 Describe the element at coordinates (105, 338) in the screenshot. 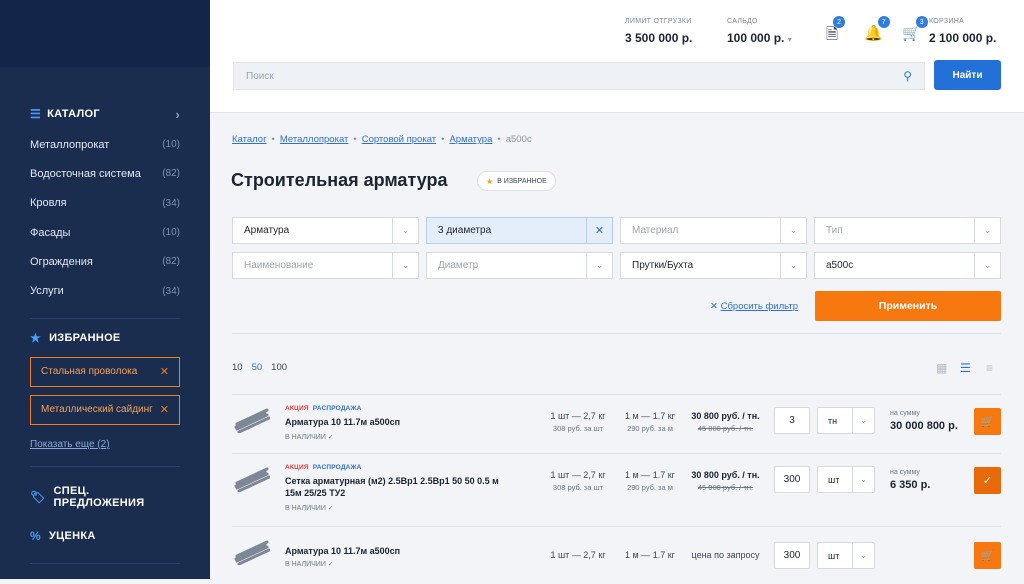

I see `favorites-header: ★ ИЗБРАННОЕ` at that location.